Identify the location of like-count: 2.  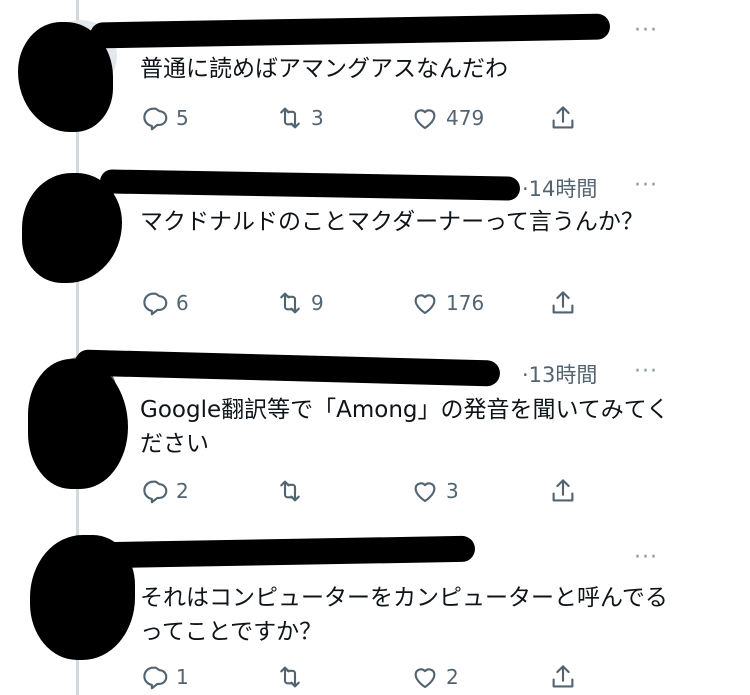
(452, 677).